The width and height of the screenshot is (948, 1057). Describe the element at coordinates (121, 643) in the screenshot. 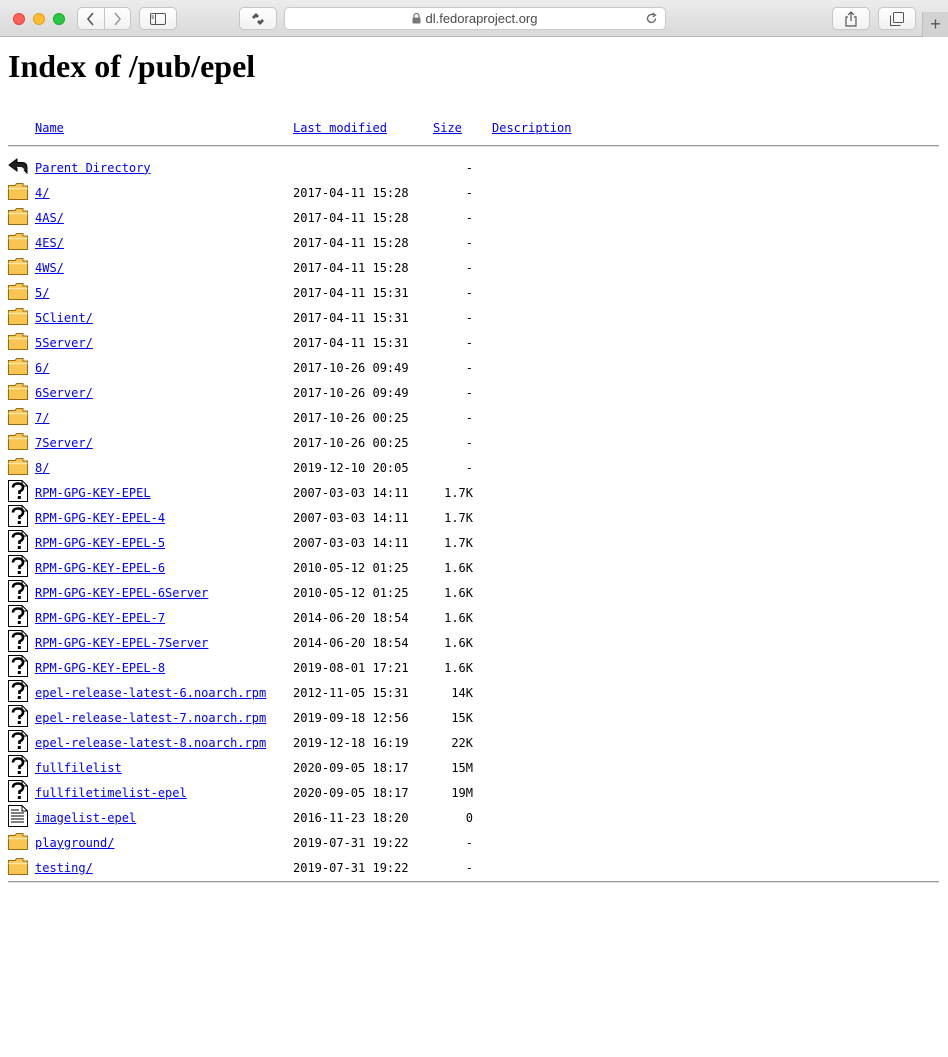

I see `entry-link: RPM-GPG-KEY-EPEL-7Server` at that location.